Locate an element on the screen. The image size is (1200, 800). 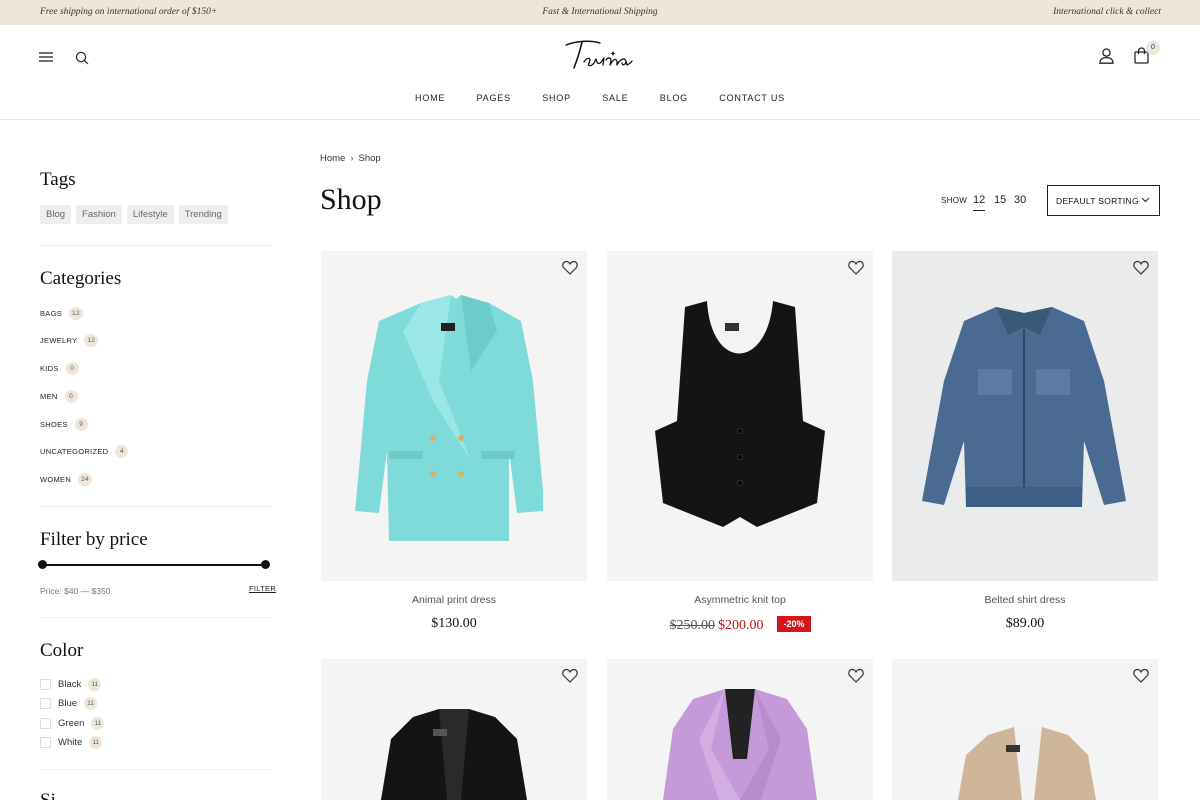
breadcrumb: Home › Shop is located at coordinates (350, 158).